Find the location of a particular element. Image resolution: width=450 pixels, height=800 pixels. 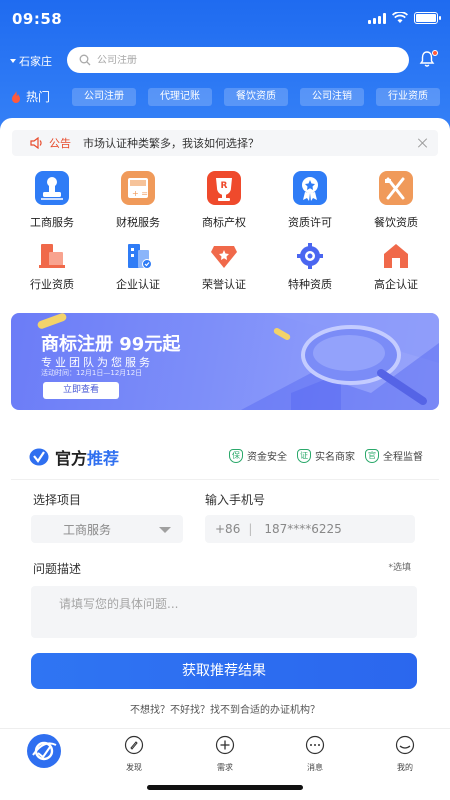

project-label: 选择项目 is located at coordinates (57, 500).